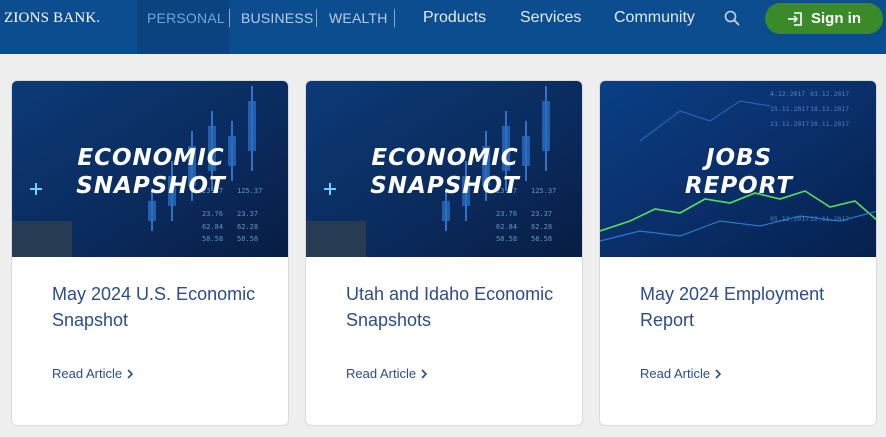 The height and width of the screenshot is (437, 886). I want to click on sign-in-icon, so click(795, 18).